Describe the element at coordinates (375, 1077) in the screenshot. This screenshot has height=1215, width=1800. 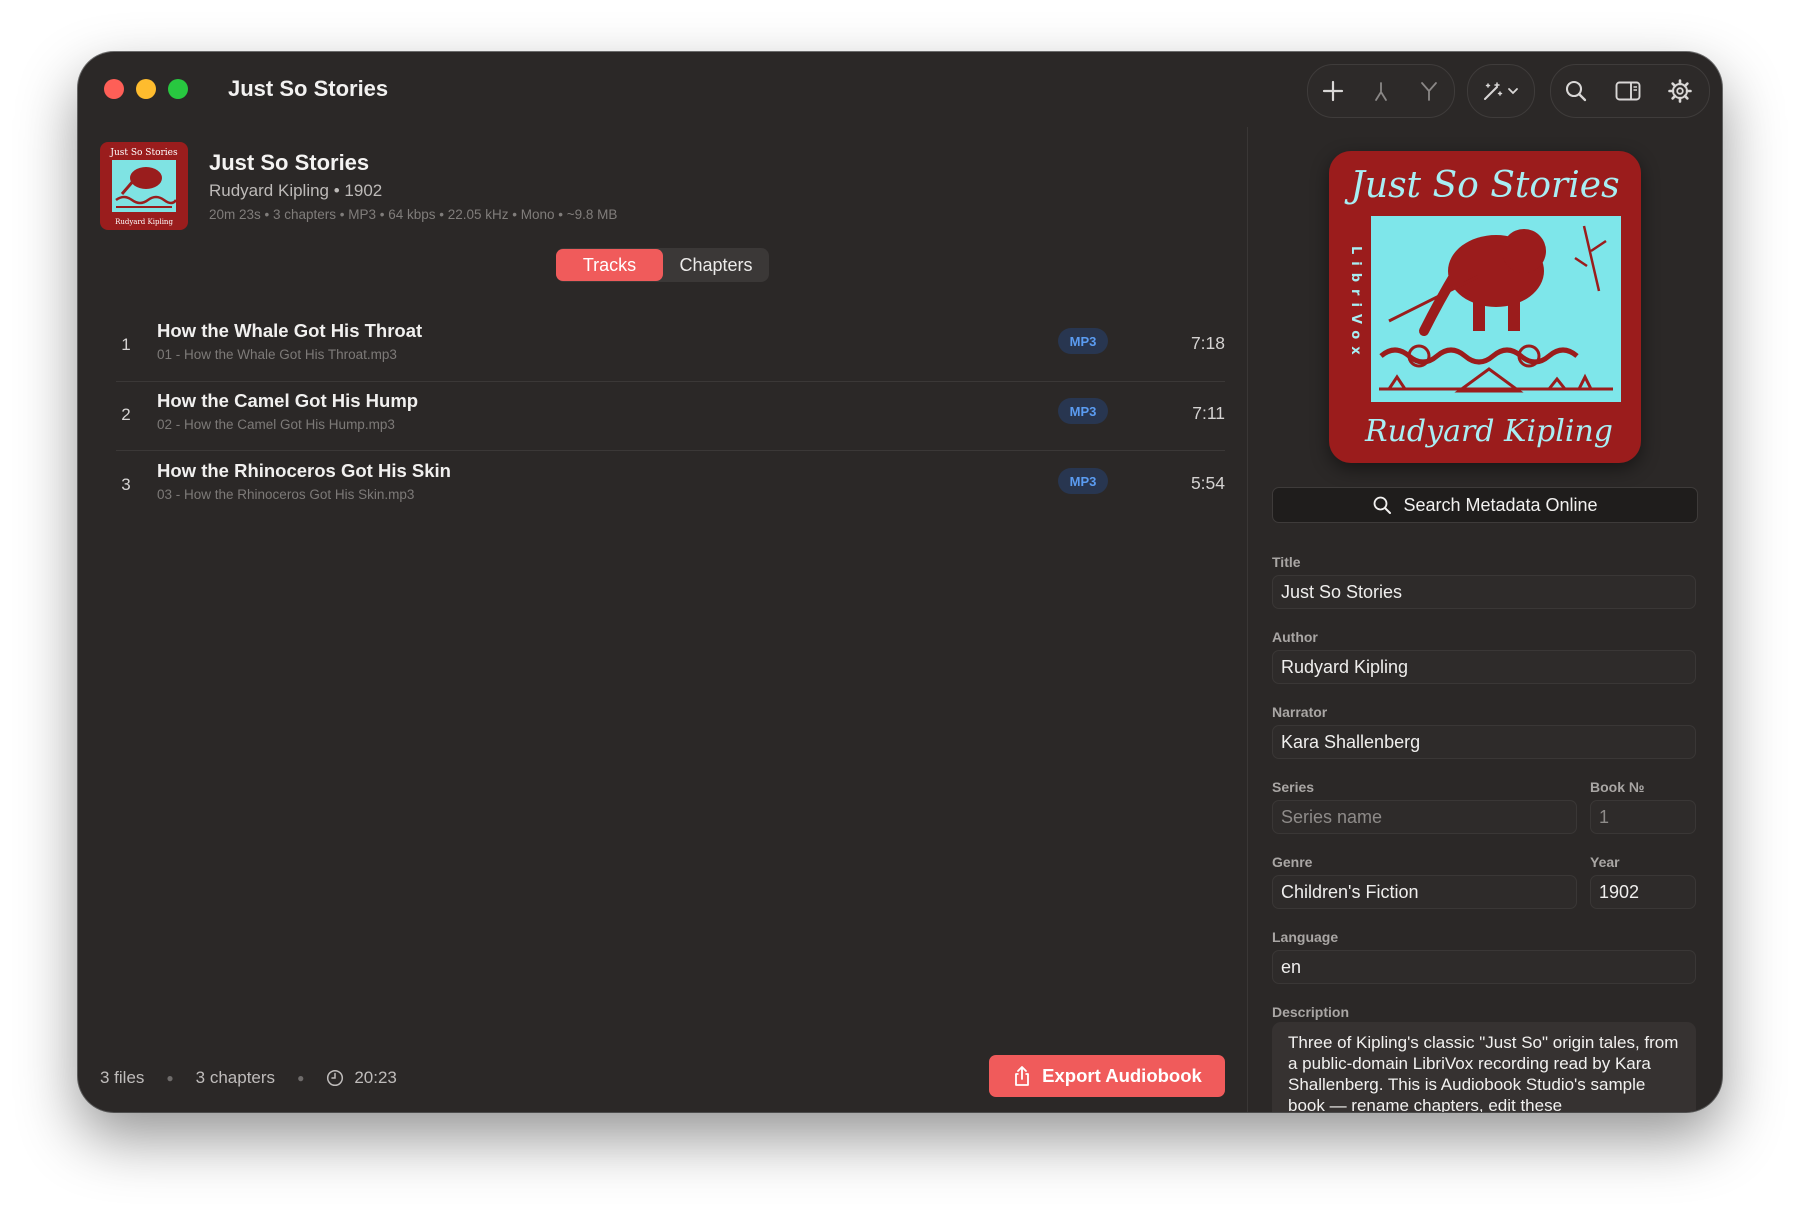
I see `total-duration: 20:23` at that location.